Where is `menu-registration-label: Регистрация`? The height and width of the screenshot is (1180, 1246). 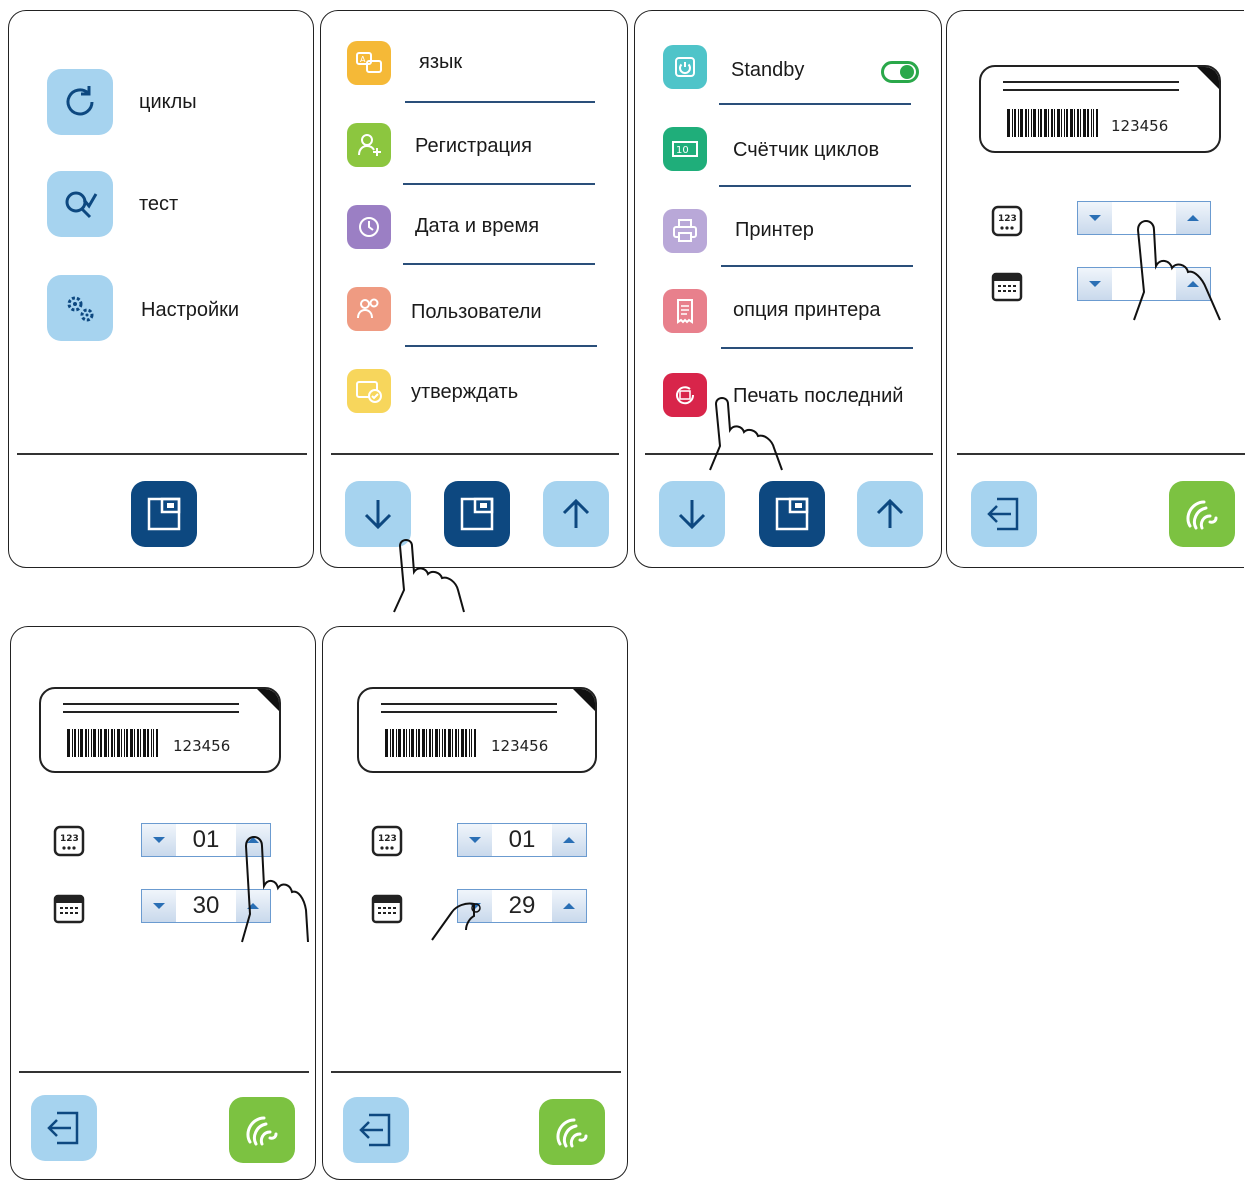 menu-registration-label: Регистрация is located at coordinates (473, 146).